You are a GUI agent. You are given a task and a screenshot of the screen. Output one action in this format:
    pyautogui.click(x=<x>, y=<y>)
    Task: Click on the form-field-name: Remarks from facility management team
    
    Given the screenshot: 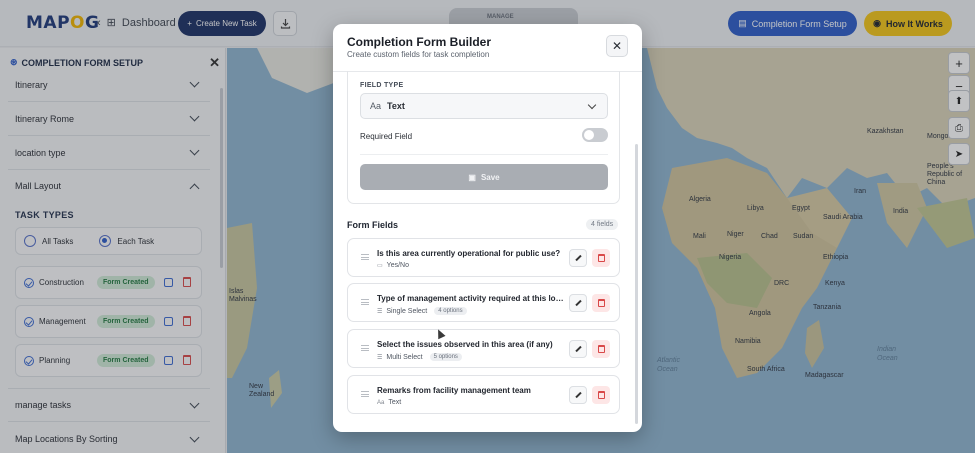 What is the action you would take?
    pyautogui.click(x=454, y=390)
    